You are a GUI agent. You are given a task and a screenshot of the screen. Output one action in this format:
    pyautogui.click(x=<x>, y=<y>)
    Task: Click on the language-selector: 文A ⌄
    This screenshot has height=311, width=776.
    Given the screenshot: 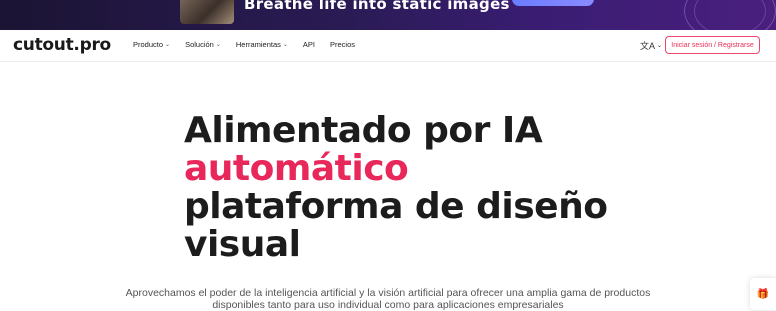 What is the action you would take?
    pyautogui.click(x=651, y=45)
    